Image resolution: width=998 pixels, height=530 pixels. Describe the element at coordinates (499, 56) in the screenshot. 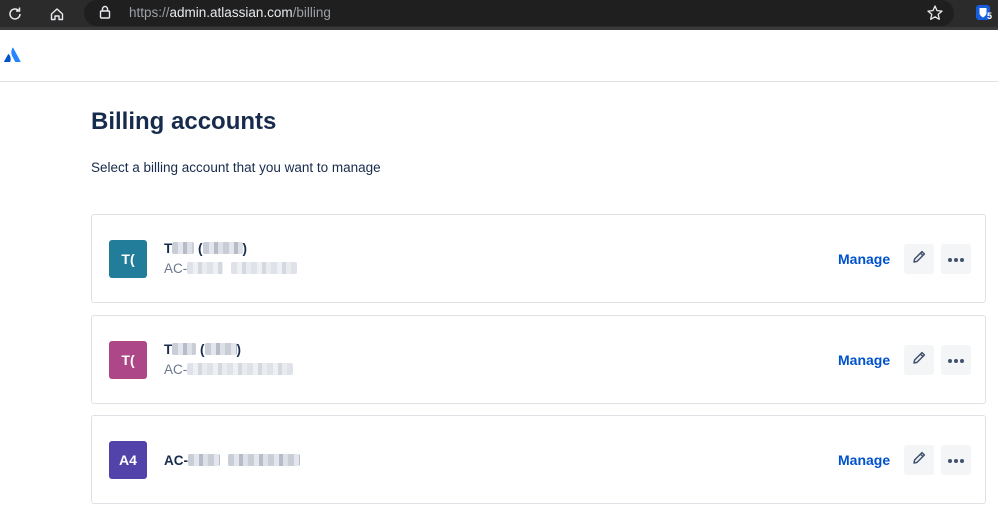

I see `app-header` at that location.